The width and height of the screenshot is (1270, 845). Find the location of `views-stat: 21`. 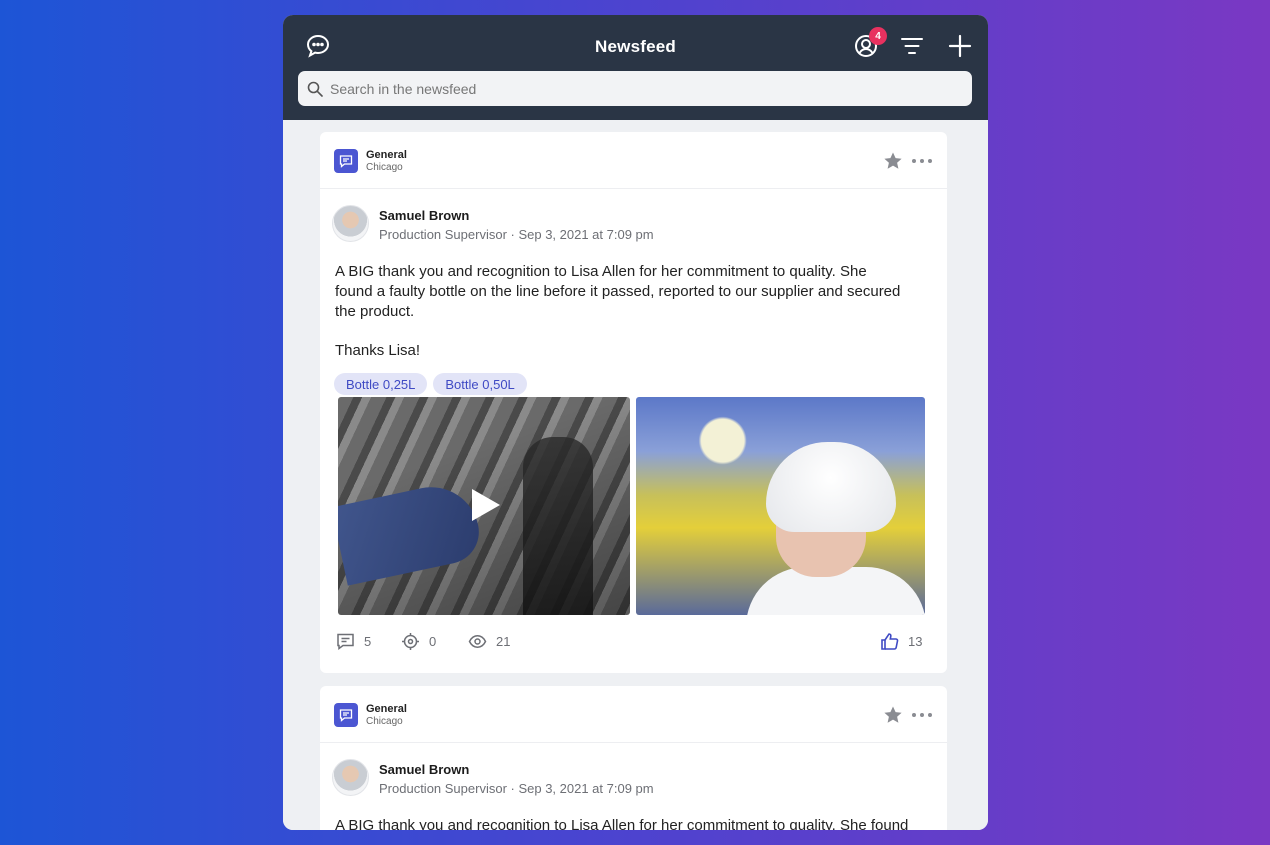

views-stat: 21 is located at coordinates (489, 641).